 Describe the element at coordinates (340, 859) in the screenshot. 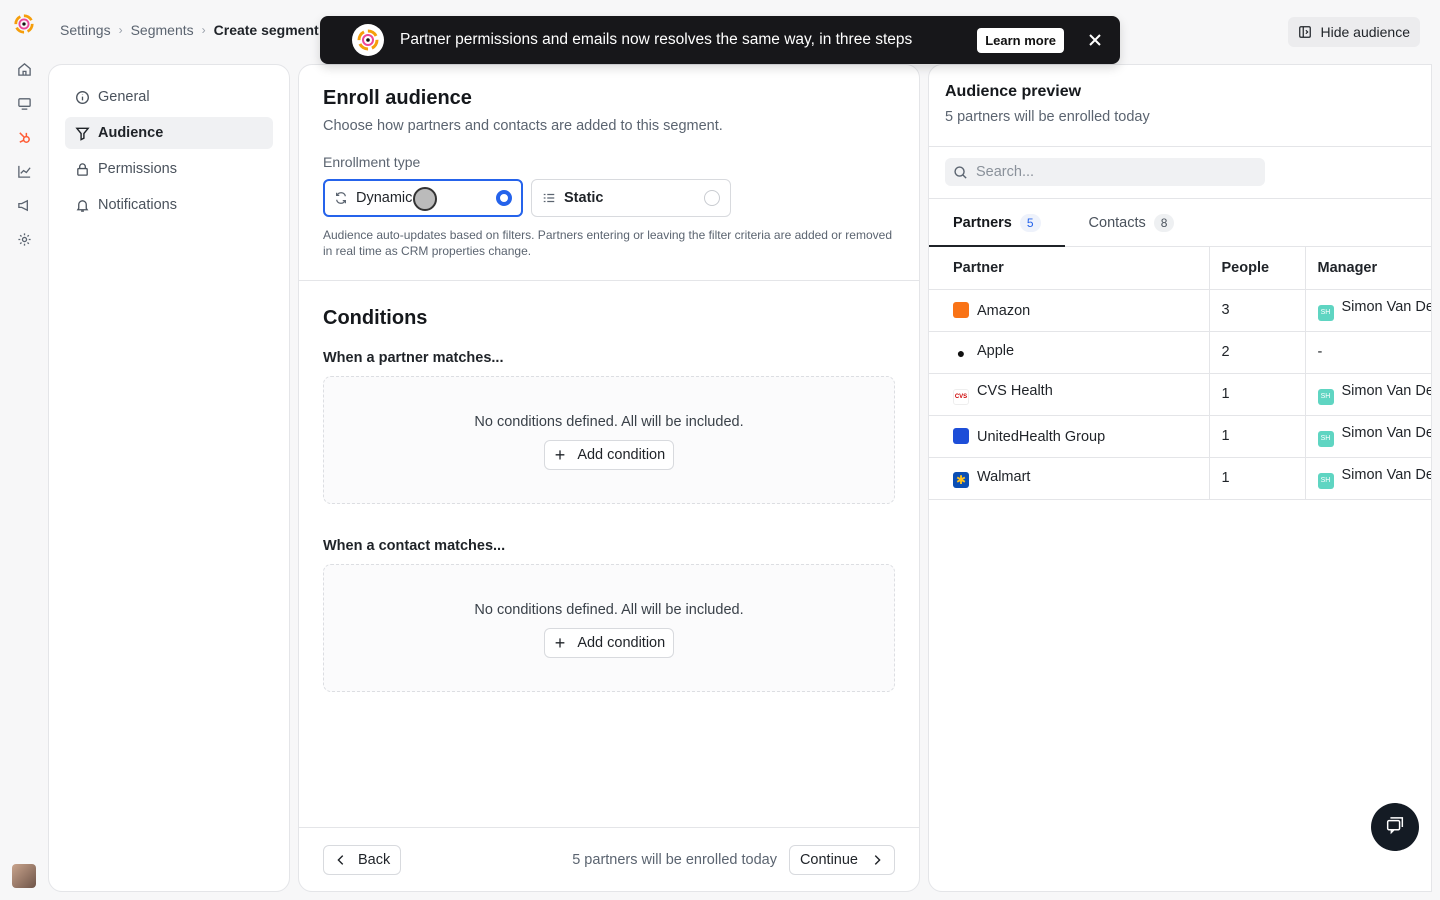

I see `chevron-left-icon` at that location.